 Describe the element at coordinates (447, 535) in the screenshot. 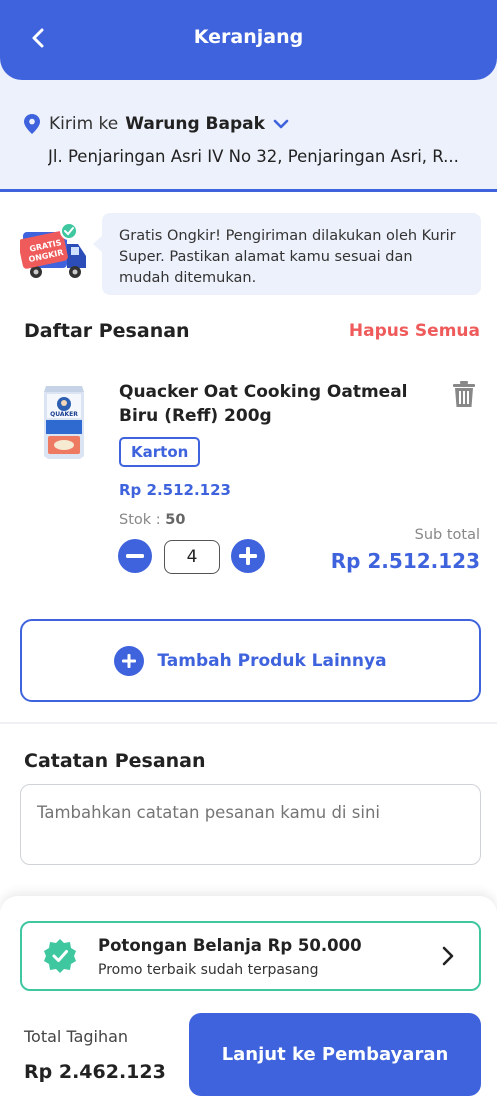

I see `subtotal-label: Sub total` at that location.